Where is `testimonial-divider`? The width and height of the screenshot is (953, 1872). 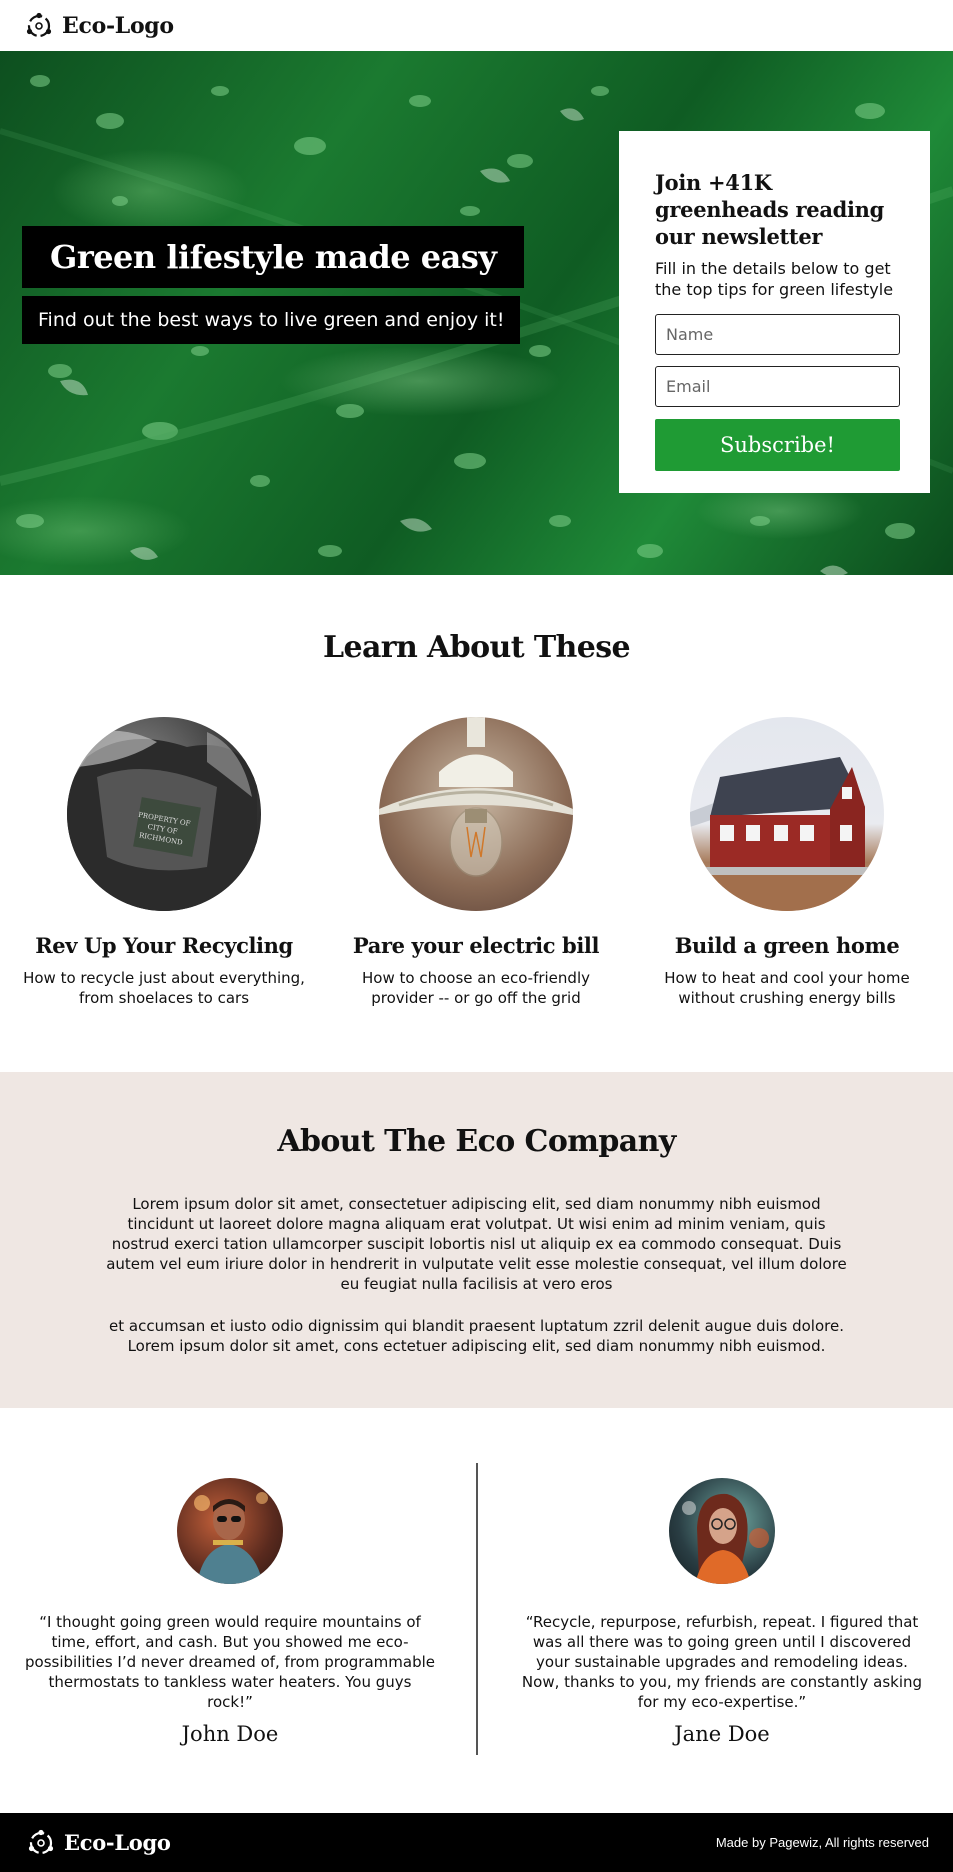 testimonial-divider is located at coordinates (477, 1609).